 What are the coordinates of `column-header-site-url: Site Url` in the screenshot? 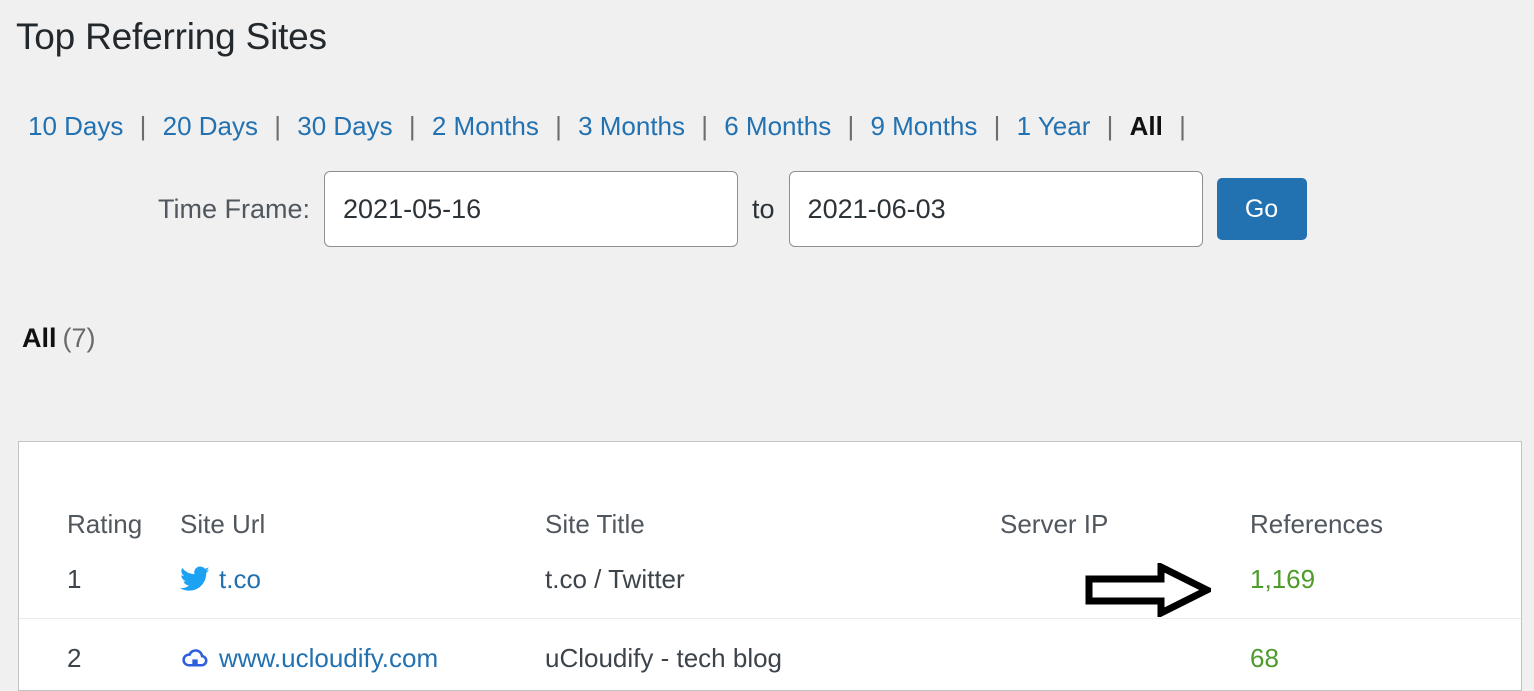 It's located at (336, 491).